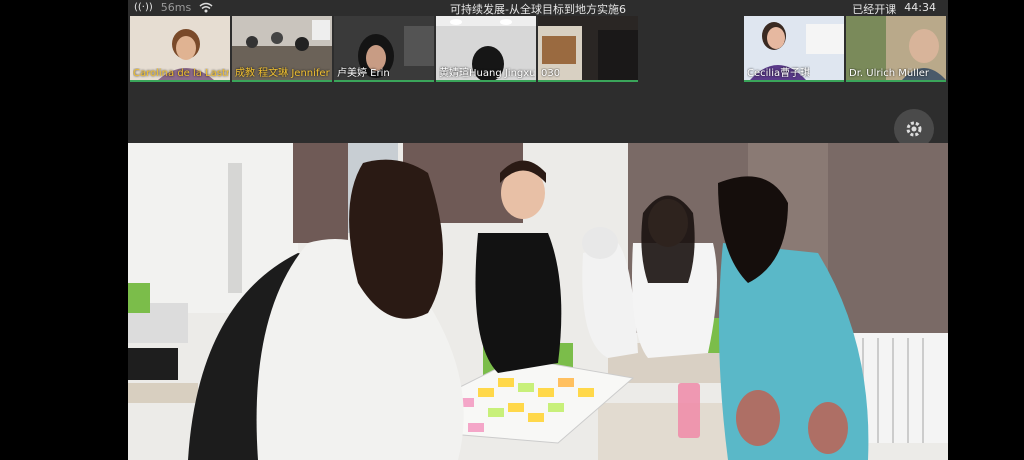 The height and width of the screenshot is (460, 1024). Describe the element at coordinates (914, 129) in the screenshot. I see `gear-icon` at that location.